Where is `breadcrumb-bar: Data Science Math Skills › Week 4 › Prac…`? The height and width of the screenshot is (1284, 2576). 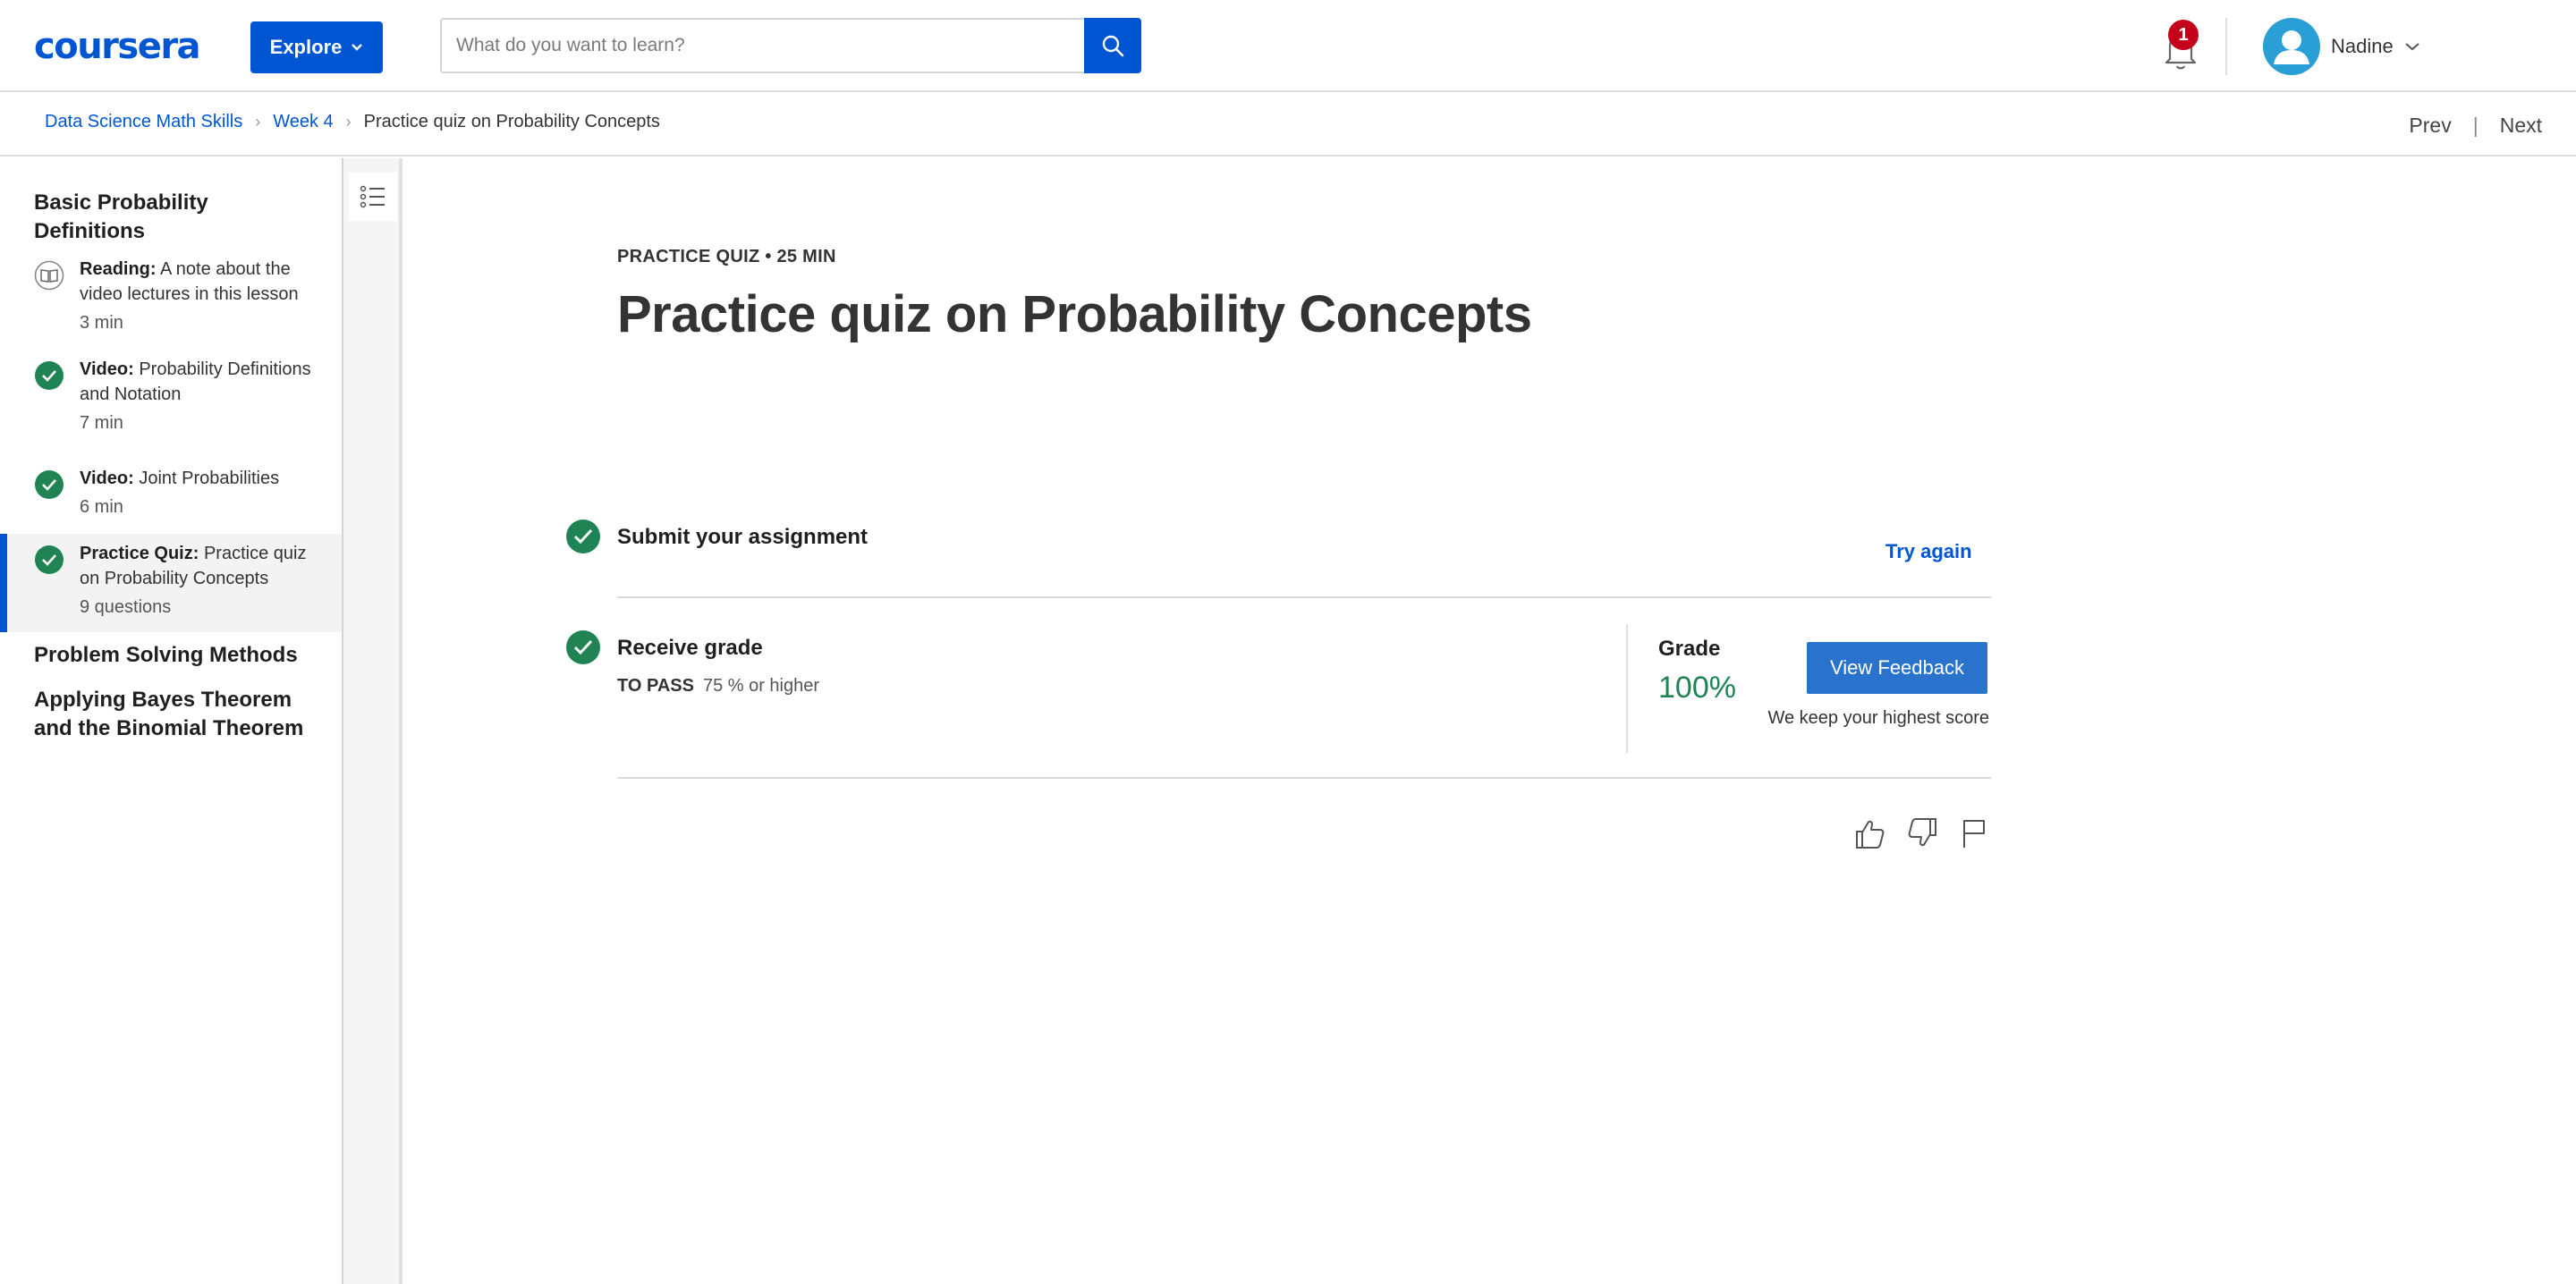 breadcrumb-bar: Data Science Math Skills › Week 4 › Prac… is located at coordinates (1288, 125).